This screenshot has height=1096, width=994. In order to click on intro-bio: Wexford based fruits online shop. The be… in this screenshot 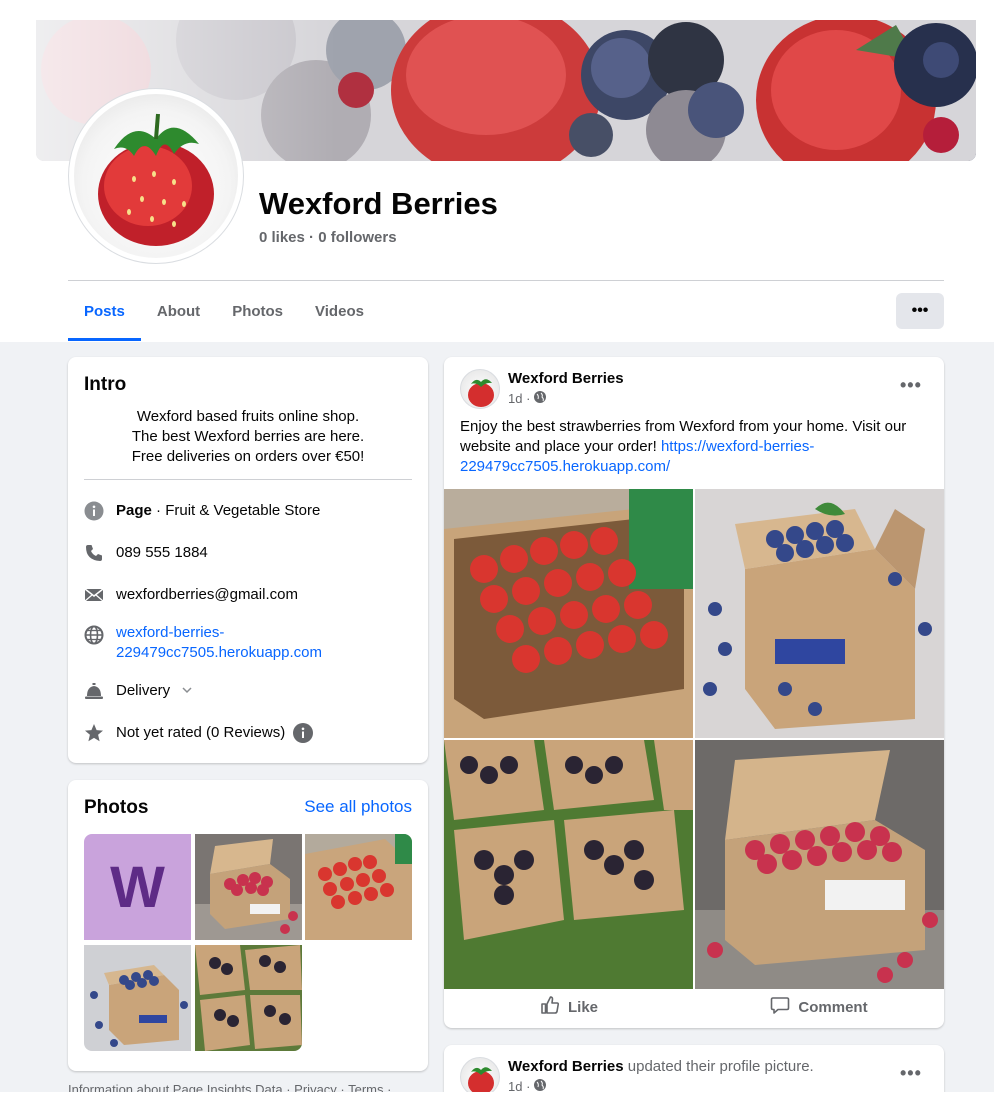, I will do `click(248, 437)`.